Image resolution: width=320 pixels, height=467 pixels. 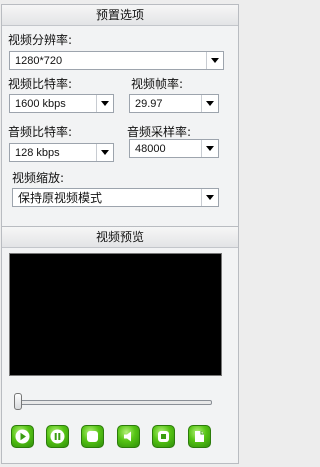 I want to click on pause-button, so click(x=57, y=436).